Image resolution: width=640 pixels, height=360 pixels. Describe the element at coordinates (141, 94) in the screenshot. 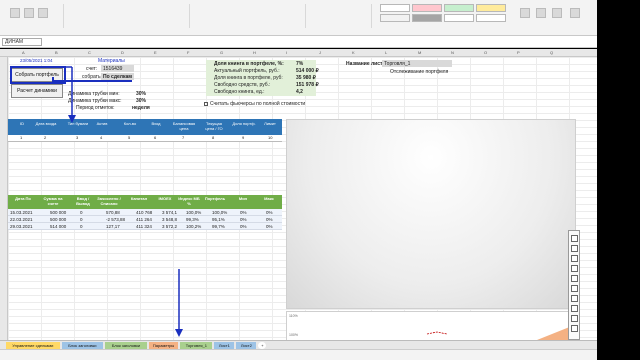

I see `dyn-max-value: 30%` at that location.